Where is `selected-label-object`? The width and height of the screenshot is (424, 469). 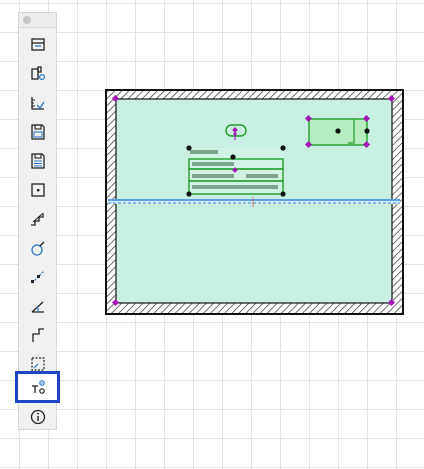
selected-label-object is located at coordinates (236, 171).